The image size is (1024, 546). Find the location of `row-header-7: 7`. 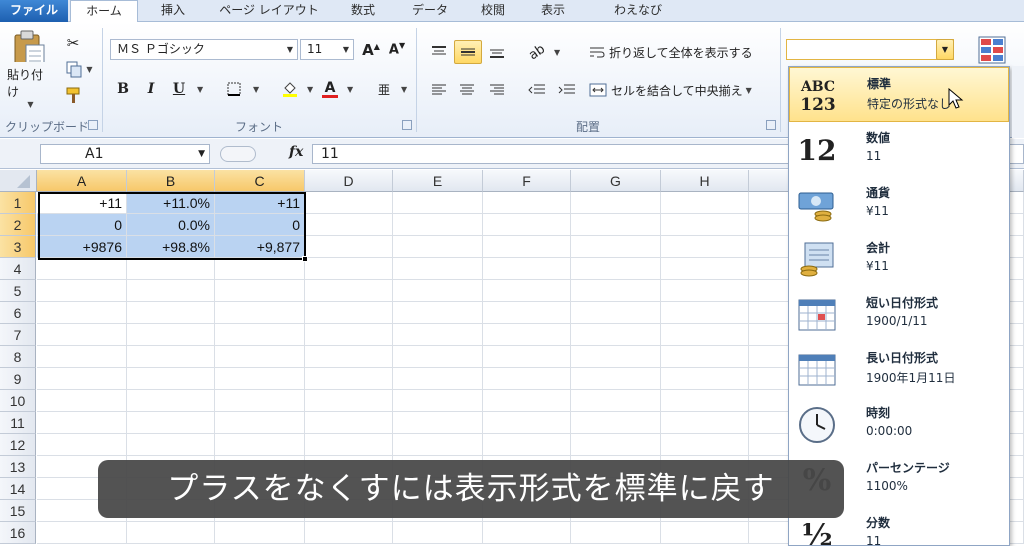

row-header-7: 7 is located at coordinates (18, 335).